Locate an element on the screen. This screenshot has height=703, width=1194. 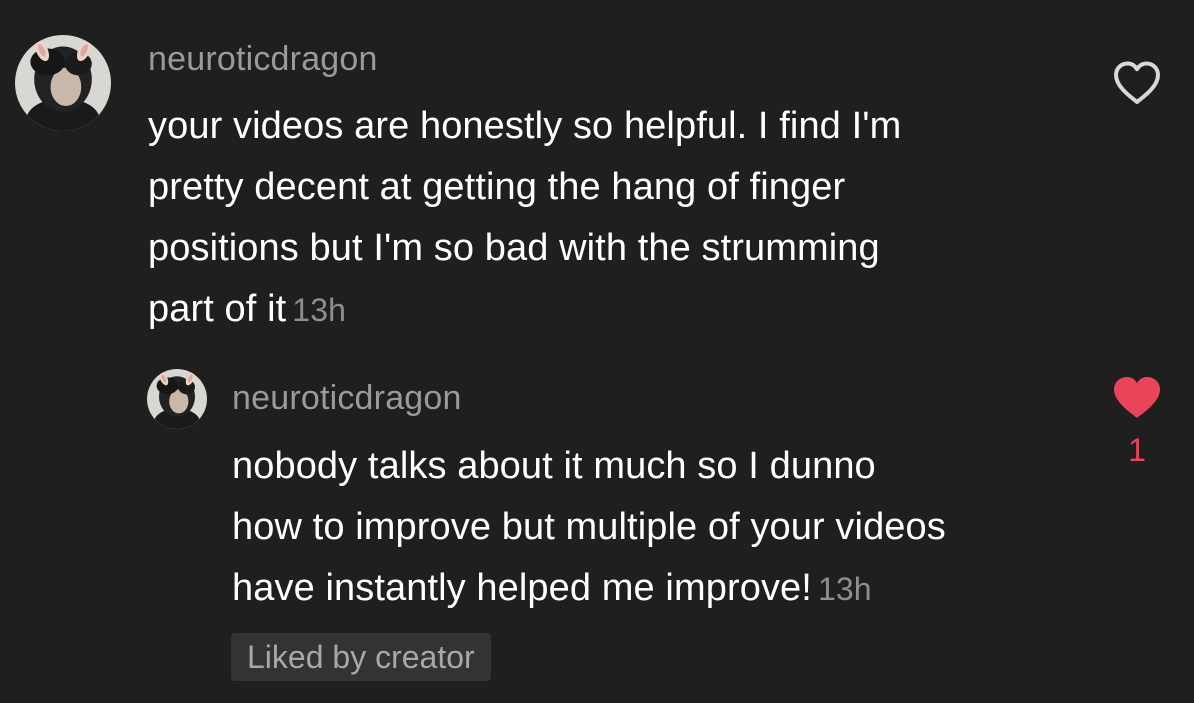
heart-outline-icon is located at coordinates (1137, 82).